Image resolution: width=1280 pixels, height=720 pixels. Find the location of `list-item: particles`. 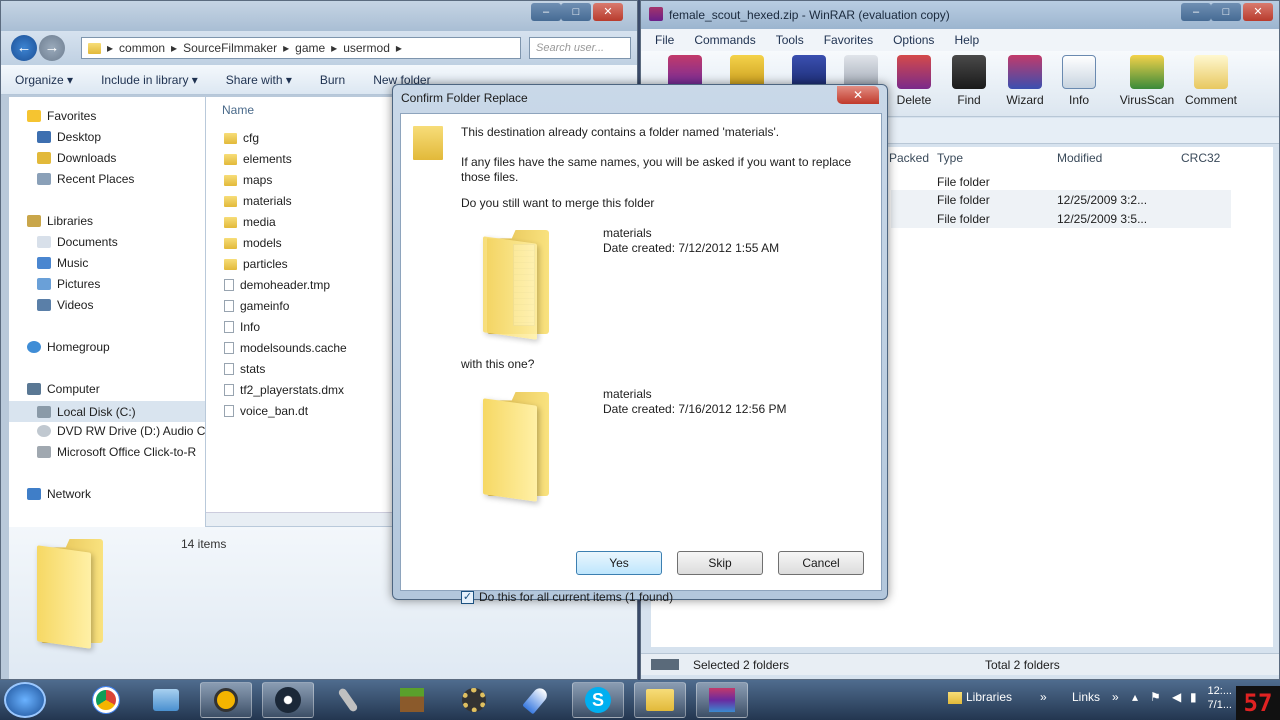

list-item: particles is located at coordinates (256, 264).